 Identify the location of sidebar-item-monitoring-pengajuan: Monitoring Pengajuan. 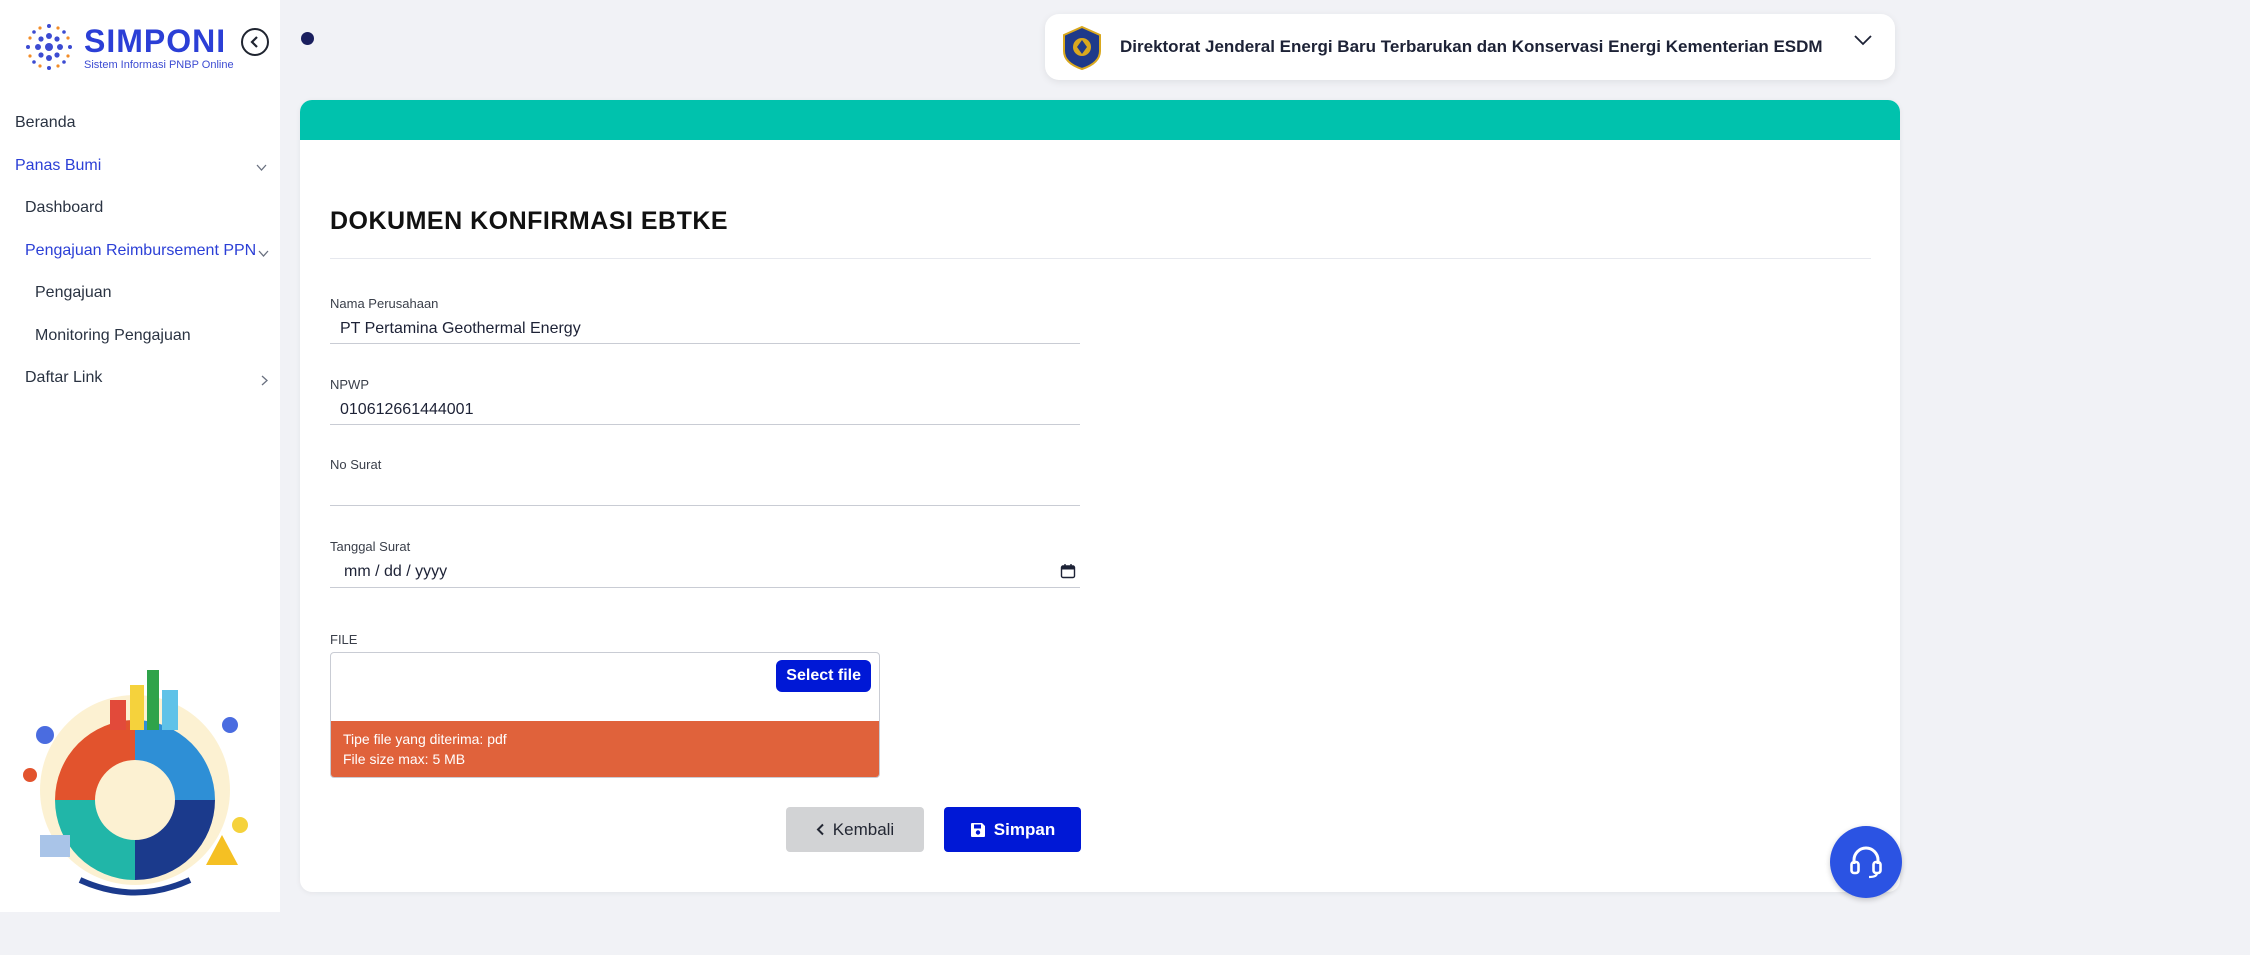
(113, 336).